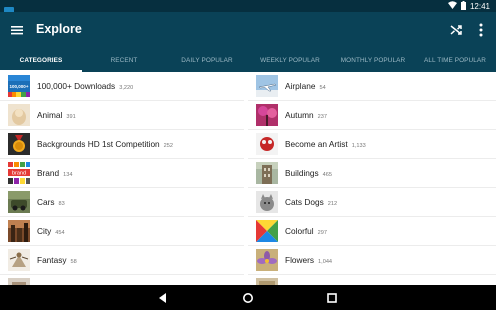 The width and height of the screenshot is (496, 310). Describe the element at coordinates (372, 173) in the screenshot. I see `category-item-buildings: Buildings 465` at that location.